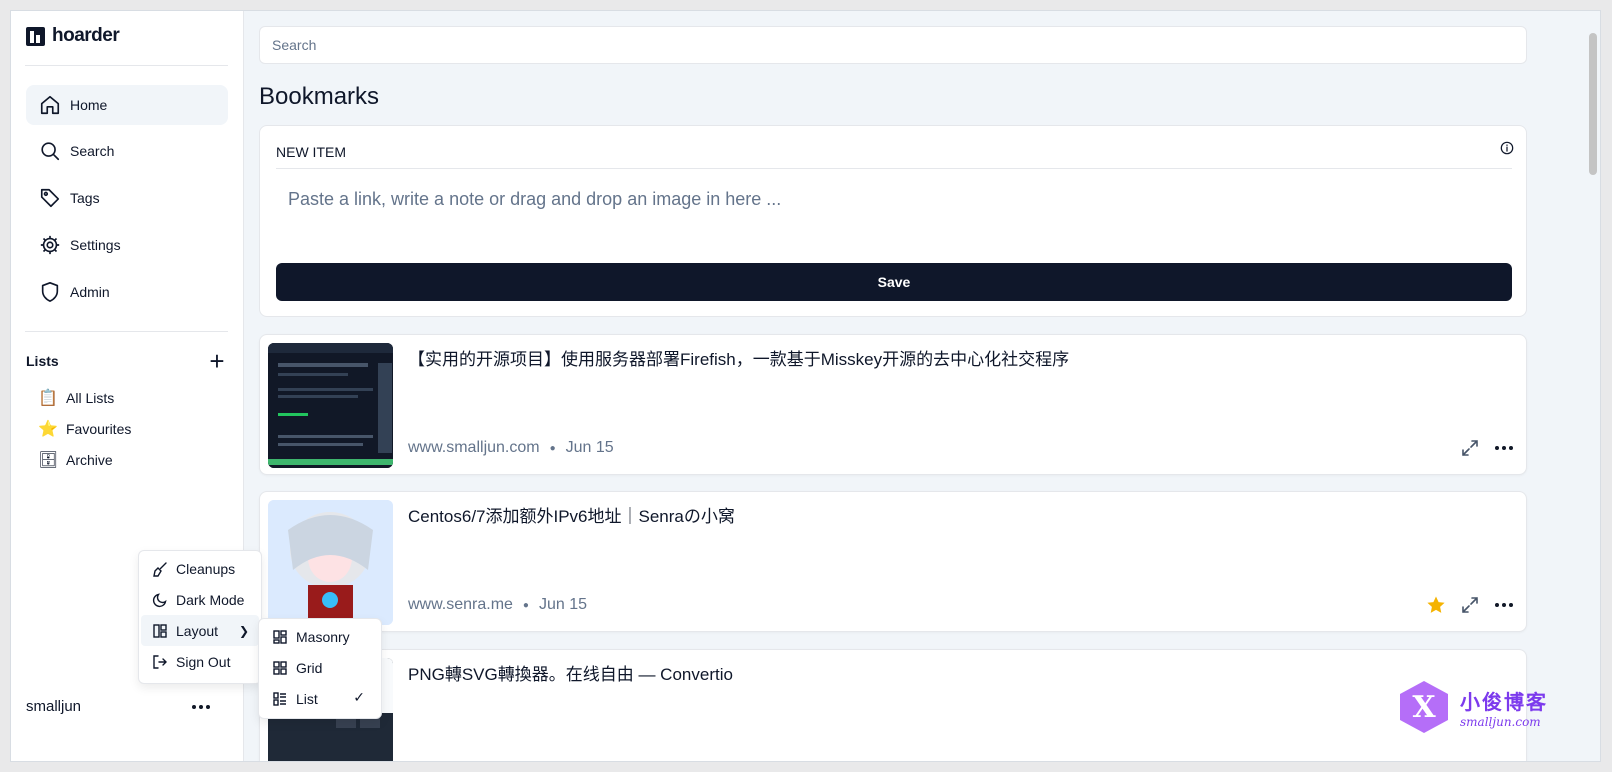 The width and height of the screenshot is (1612, 772). Describe the element at coordinates (894, 282) in the screenshot. I see `save-button: Save` at that location.